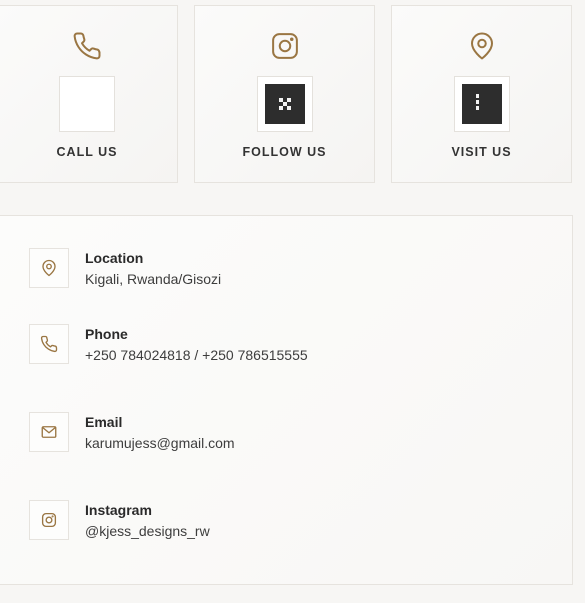 Image resolution: width=585 pixels, height=603 pixels. Describe the element at coordinates (118, 510) in the screenshot. I see `instagram-title: Instagram` at that location.